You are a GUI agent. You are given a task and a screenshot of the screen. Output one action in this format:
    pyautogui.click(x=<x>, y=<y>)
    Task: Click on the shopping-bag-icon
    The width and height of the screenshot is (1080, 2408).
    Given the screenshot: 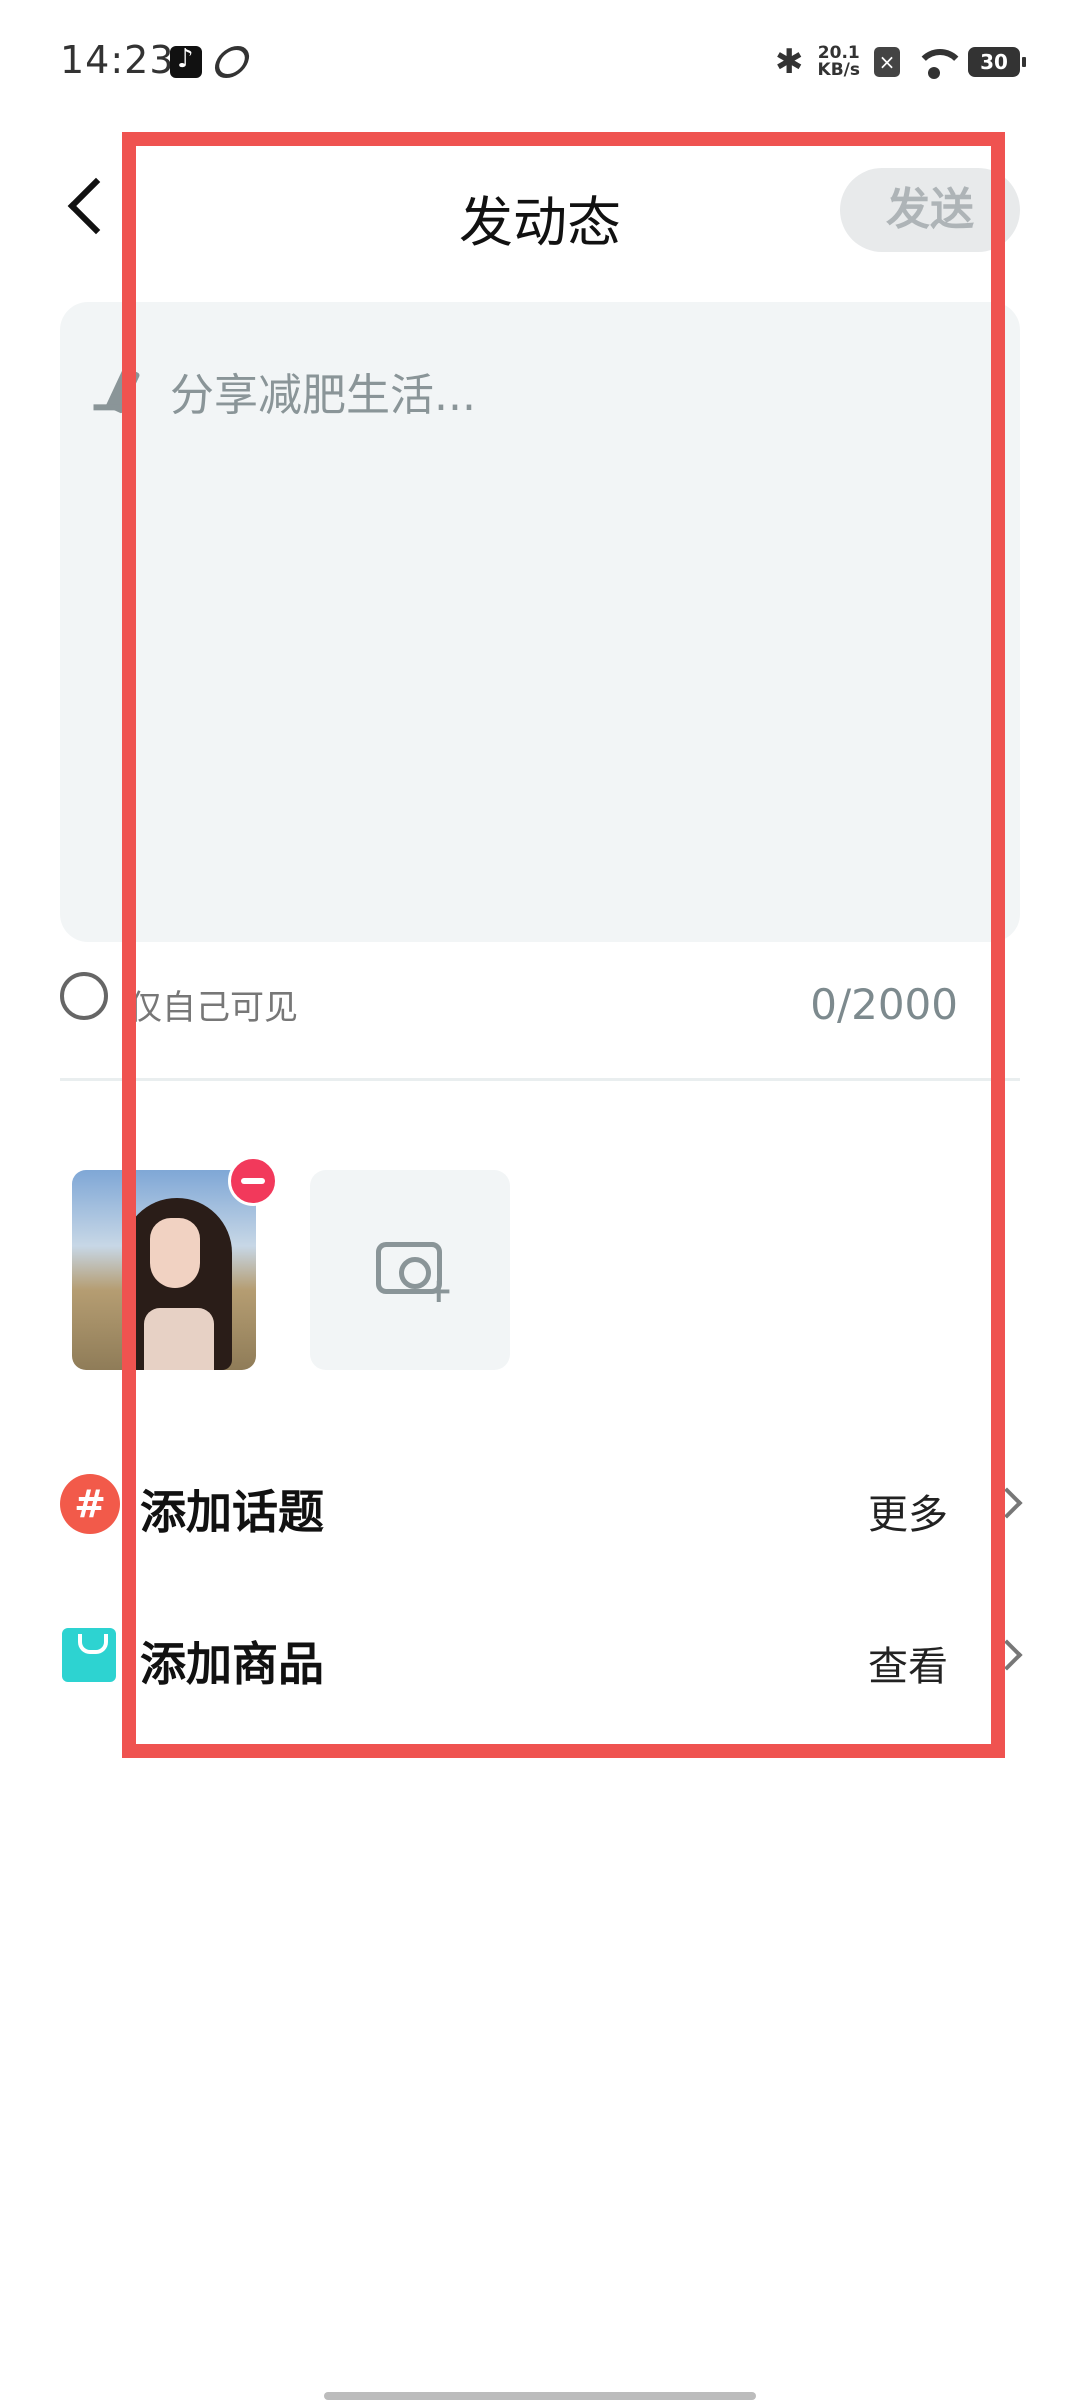 What is the action you would take?
    pyautogui.click(x=89, y=1655)
    